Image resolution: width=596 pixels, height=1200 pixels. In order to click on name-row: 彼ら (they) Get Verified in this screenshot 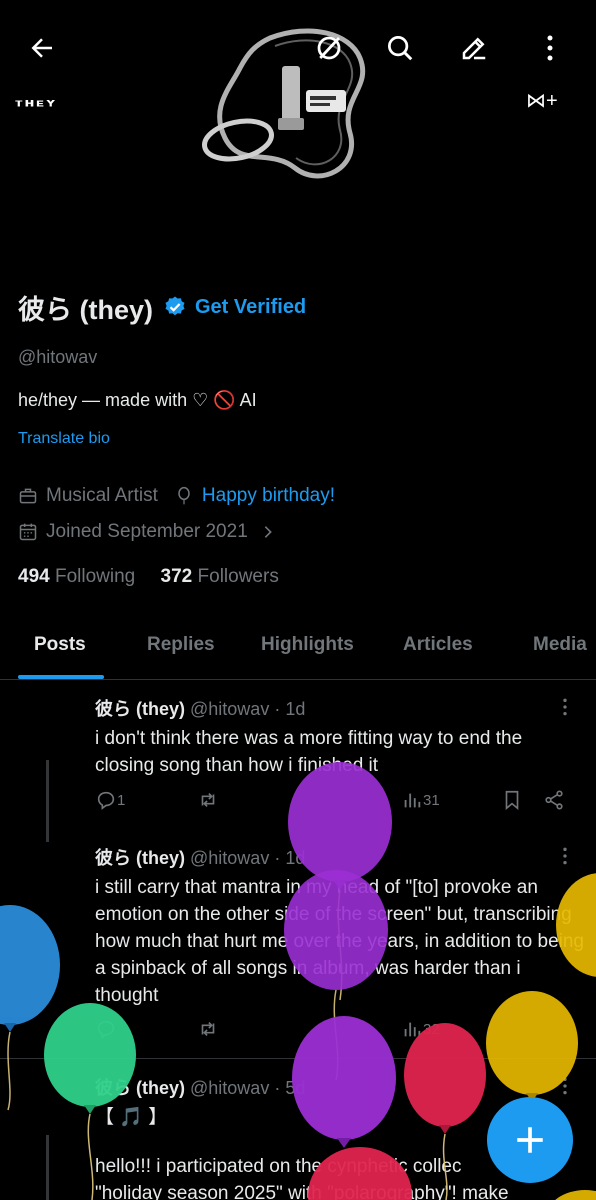, I will do `click(298, 307)`.